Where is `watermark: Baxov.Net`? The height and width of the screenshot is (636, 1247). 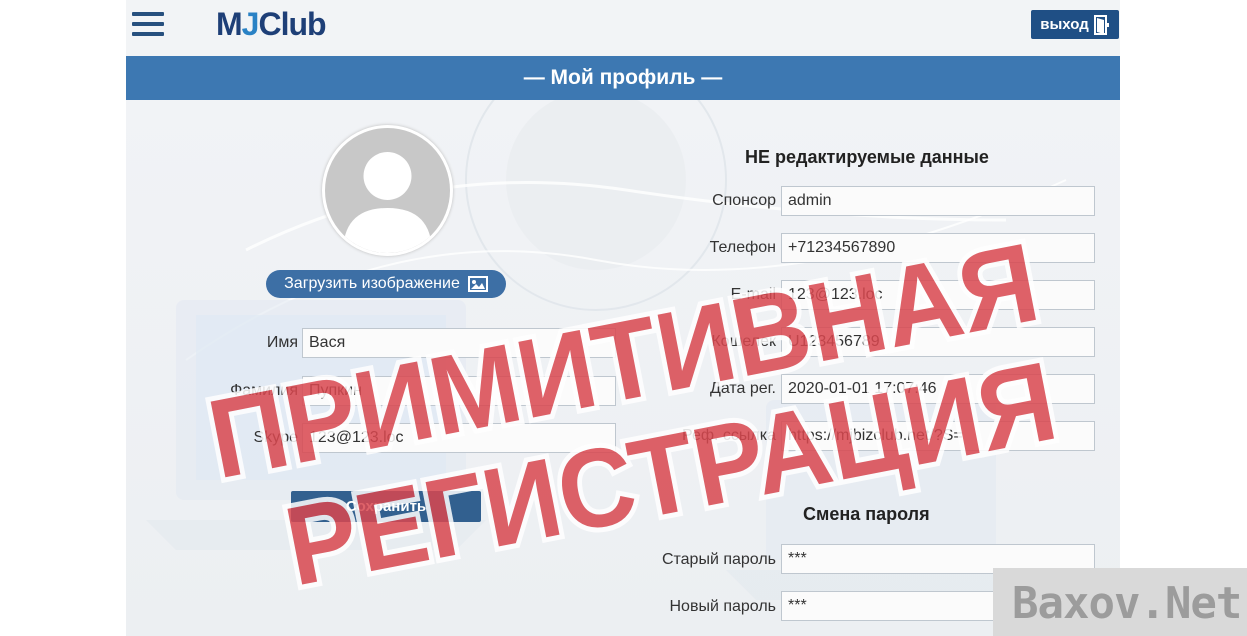 watermark: Baxov.Net is located at coordinates (1127, 603).